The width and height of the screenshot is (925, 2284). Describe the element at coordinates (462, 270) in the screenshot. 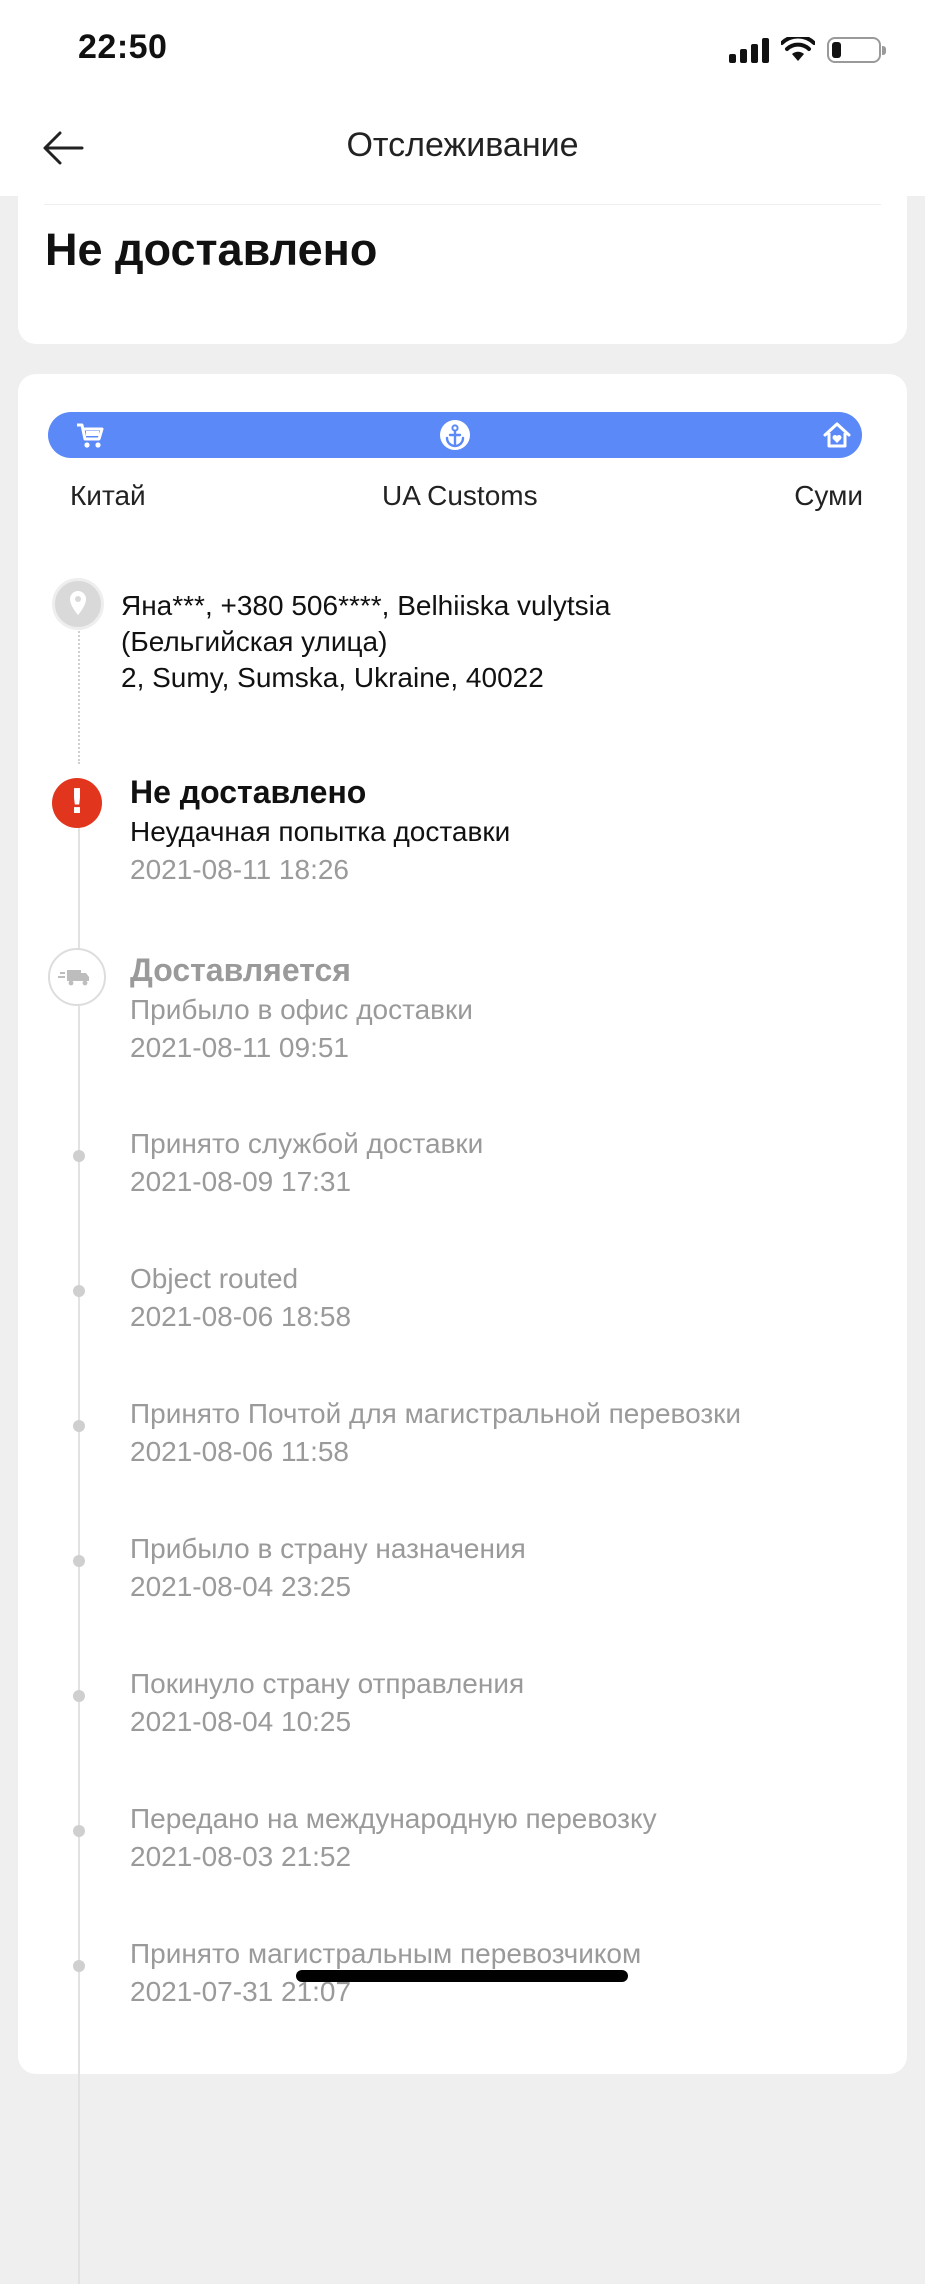

I see `status-summary-card: Не доставлено` at that location.